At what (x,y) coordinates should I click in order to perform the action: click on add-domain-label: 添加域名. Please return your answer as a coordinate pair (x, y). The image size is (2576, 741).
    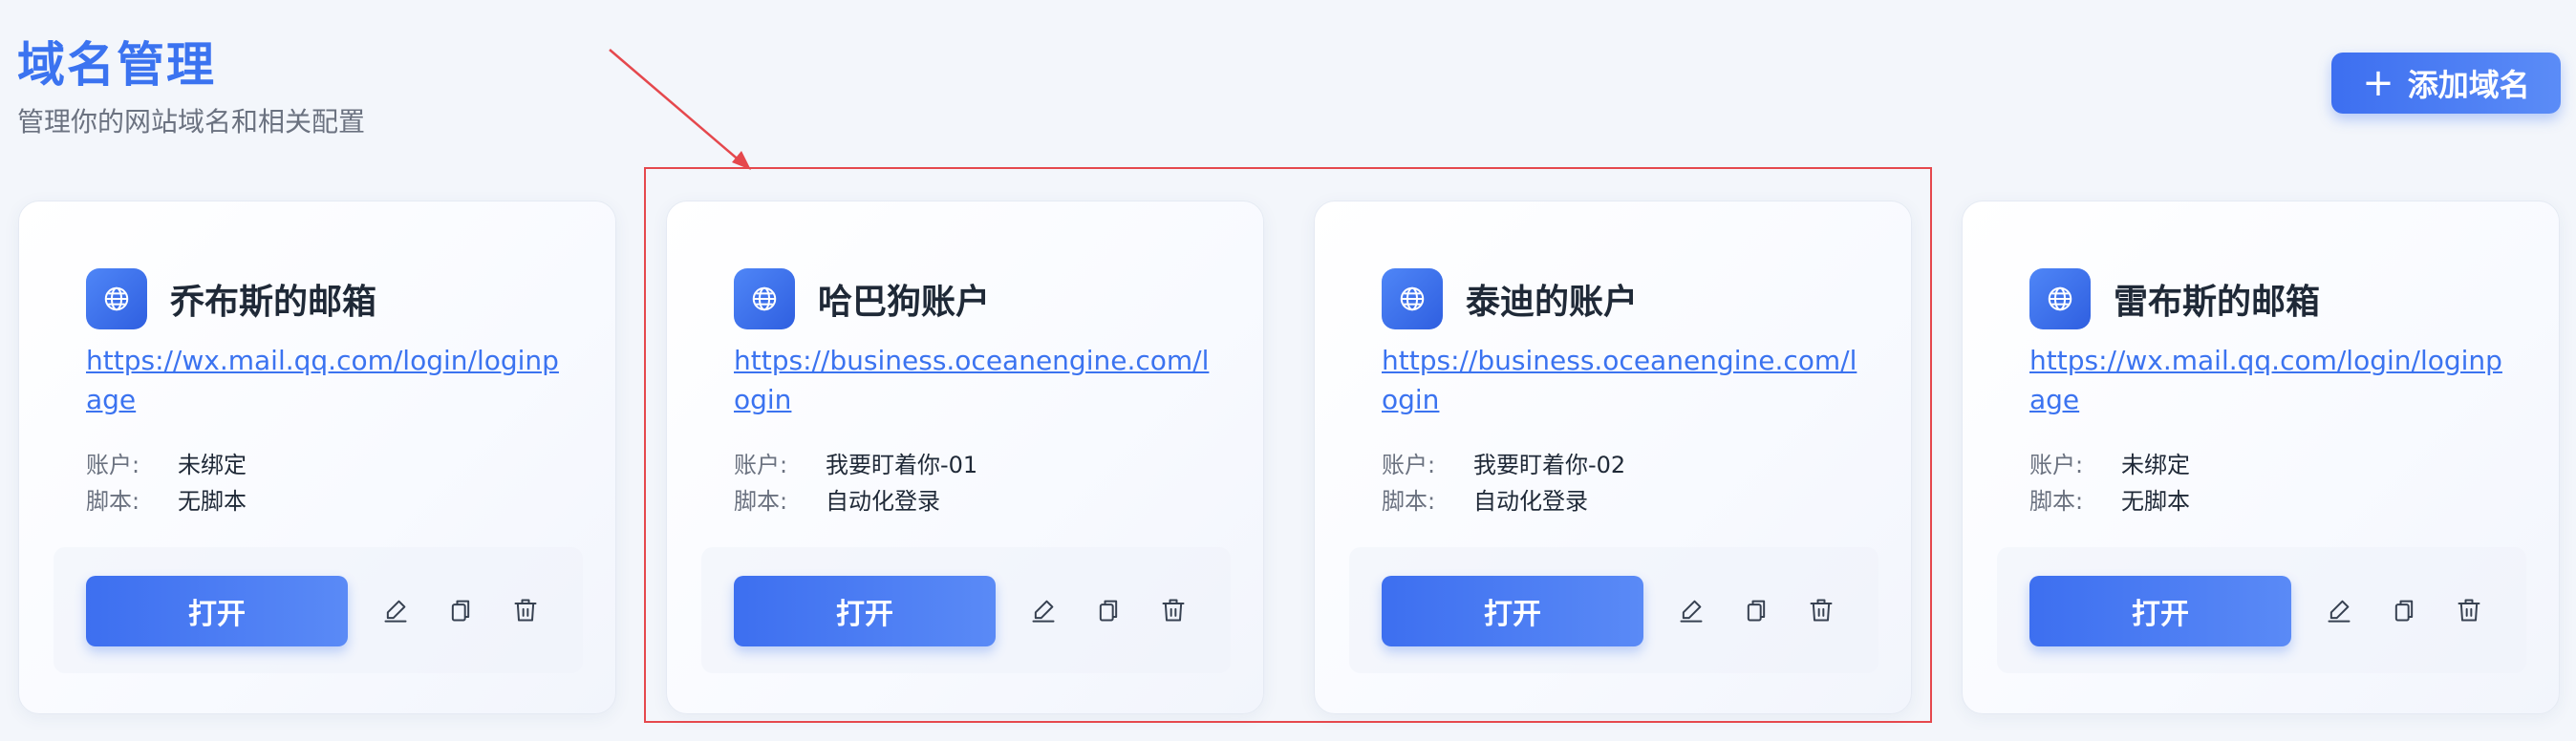
    Looking at the image, I should click on (2468, 85).